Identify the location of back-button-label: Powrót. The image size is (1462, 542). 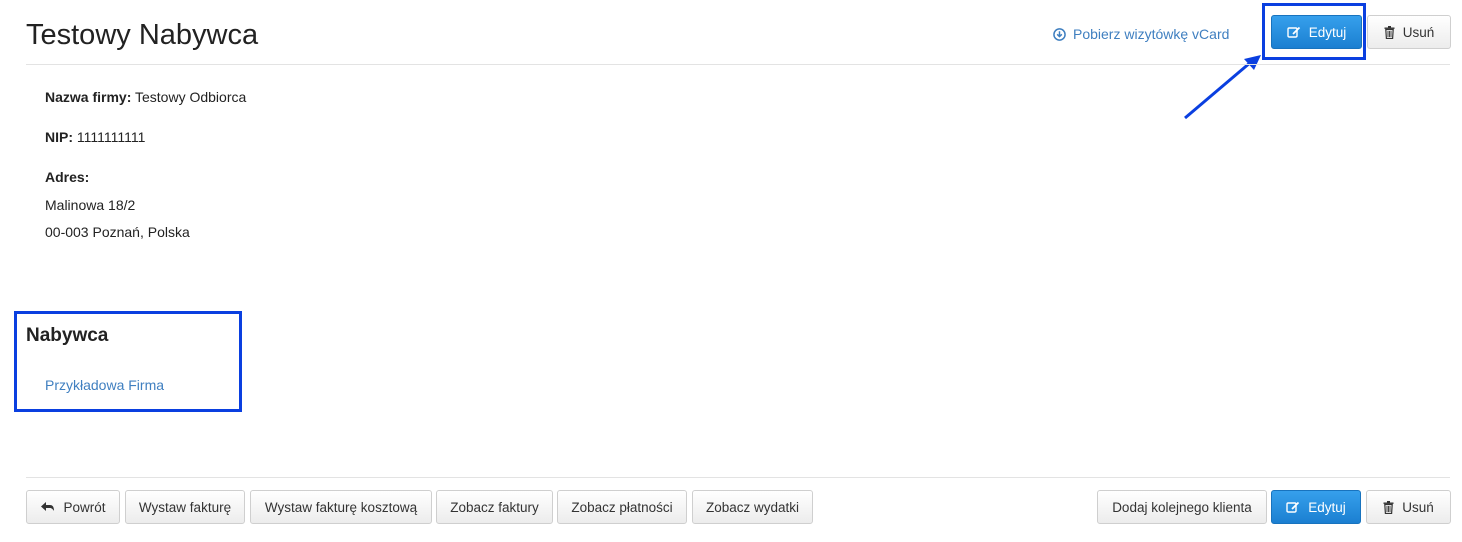
(84, 507).